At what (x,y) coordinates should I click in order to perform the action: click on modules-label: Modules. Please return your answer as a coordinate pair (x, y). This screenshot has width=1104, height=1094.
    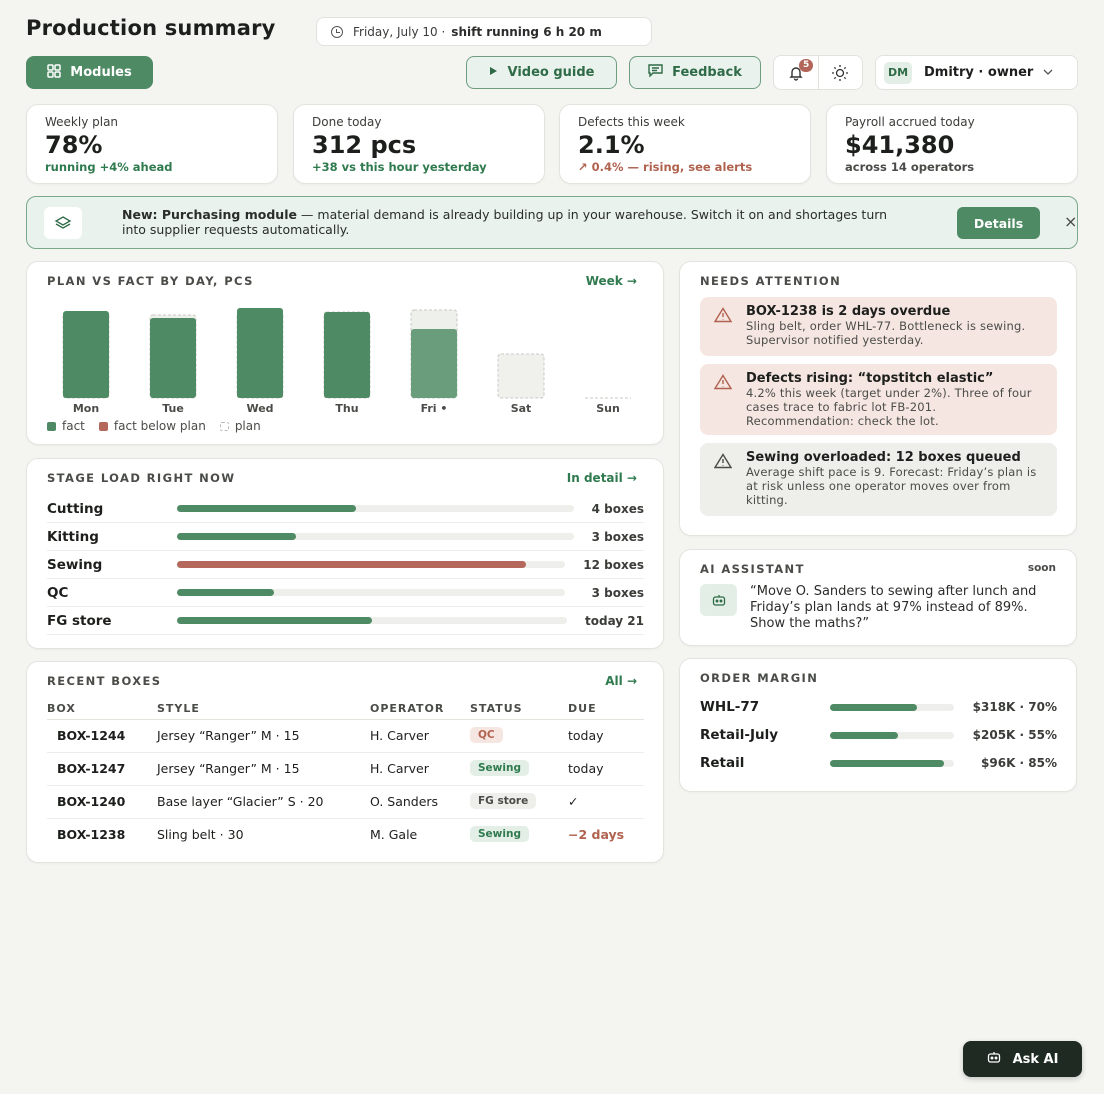
    Looking at the image, I should click on (101, 72).